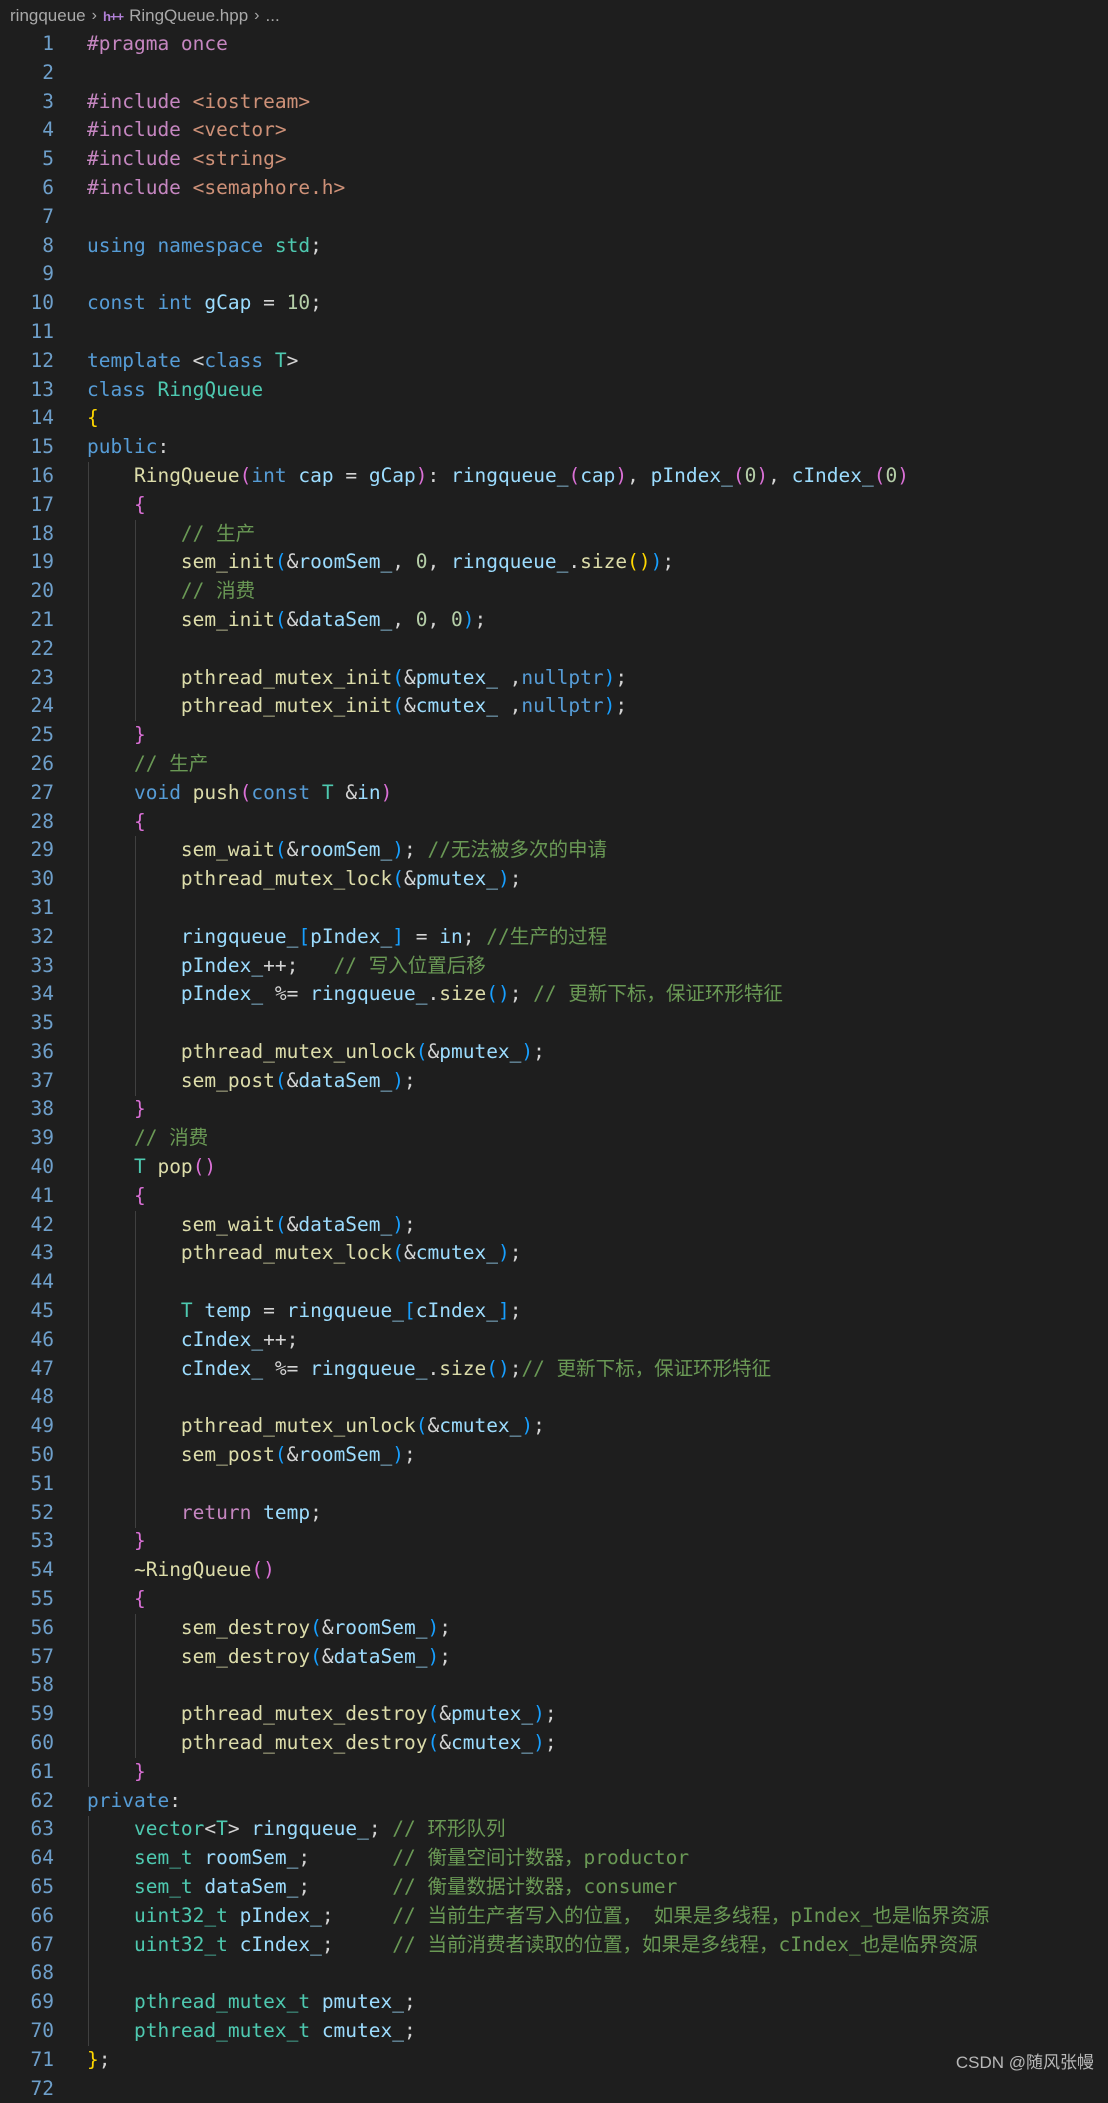 This screenshot has width=1108, height=2103. I want to click on code-line: 39 // 消费, so click(554, 1138).